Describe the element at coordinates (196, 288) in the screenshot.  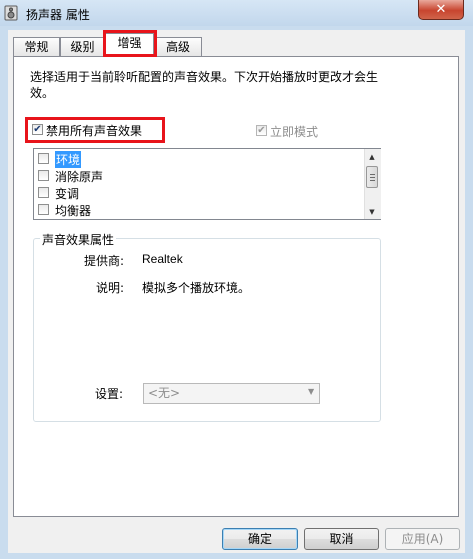
I see `description-value: 模拟多个播放环境。` at that location.